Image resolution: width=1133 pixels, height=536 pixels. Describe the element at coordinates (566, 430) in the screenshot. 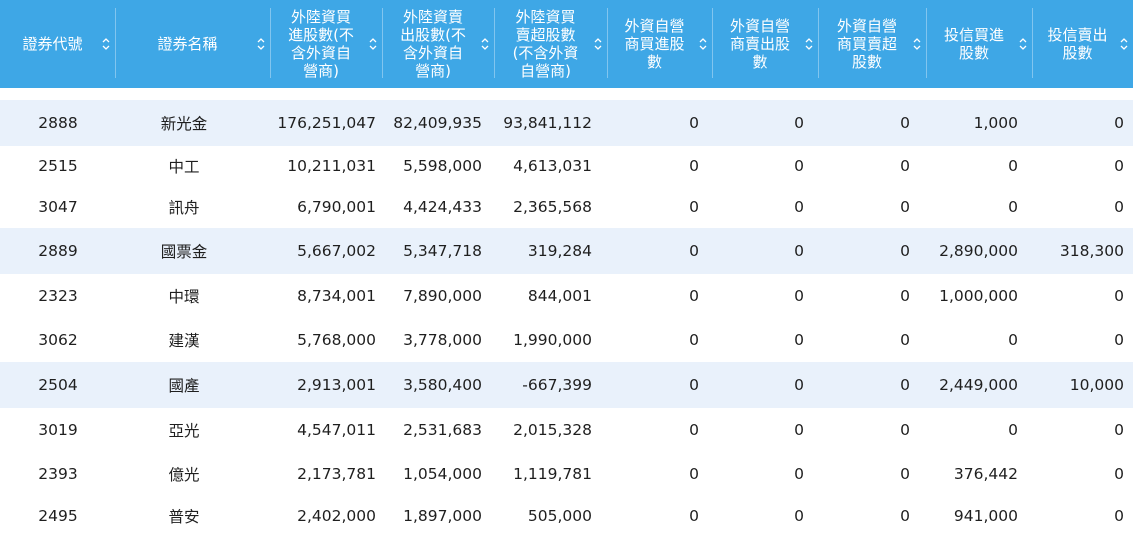

I see `table-row: 3019 亞光 4,547,011 2,531,683 2,015,328 0 0 0 0 0` at that location.